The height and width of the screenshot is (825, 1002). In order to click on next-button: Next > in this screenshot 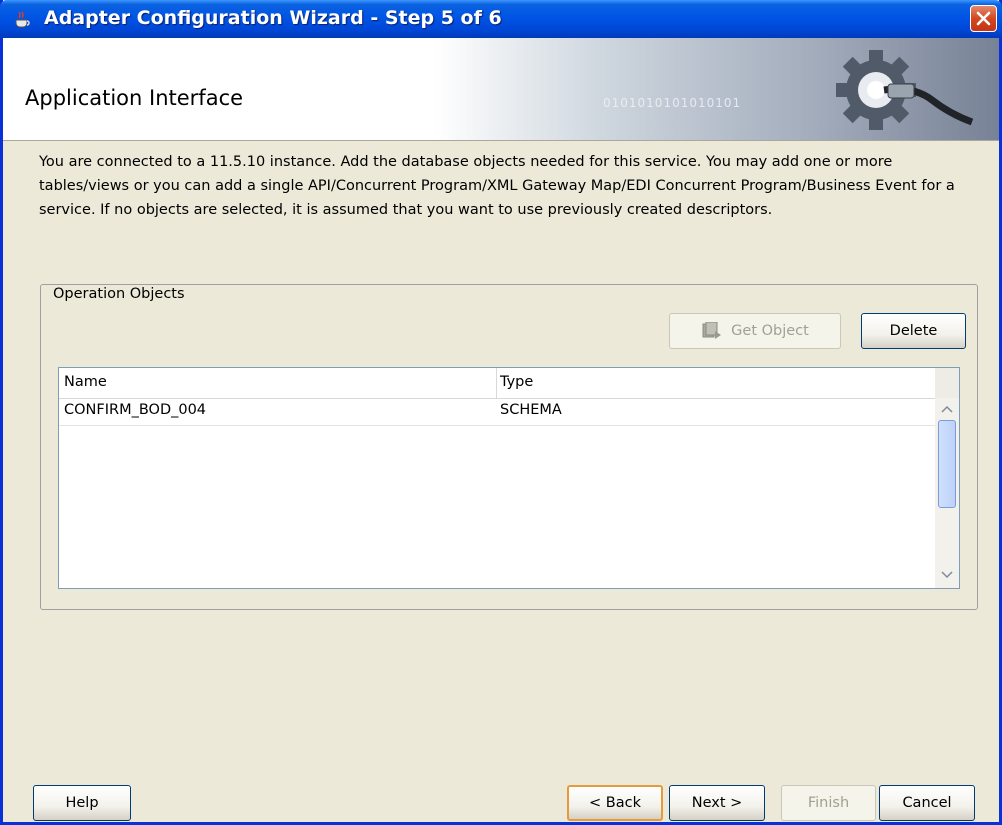, I will do `click(717, 803)`.